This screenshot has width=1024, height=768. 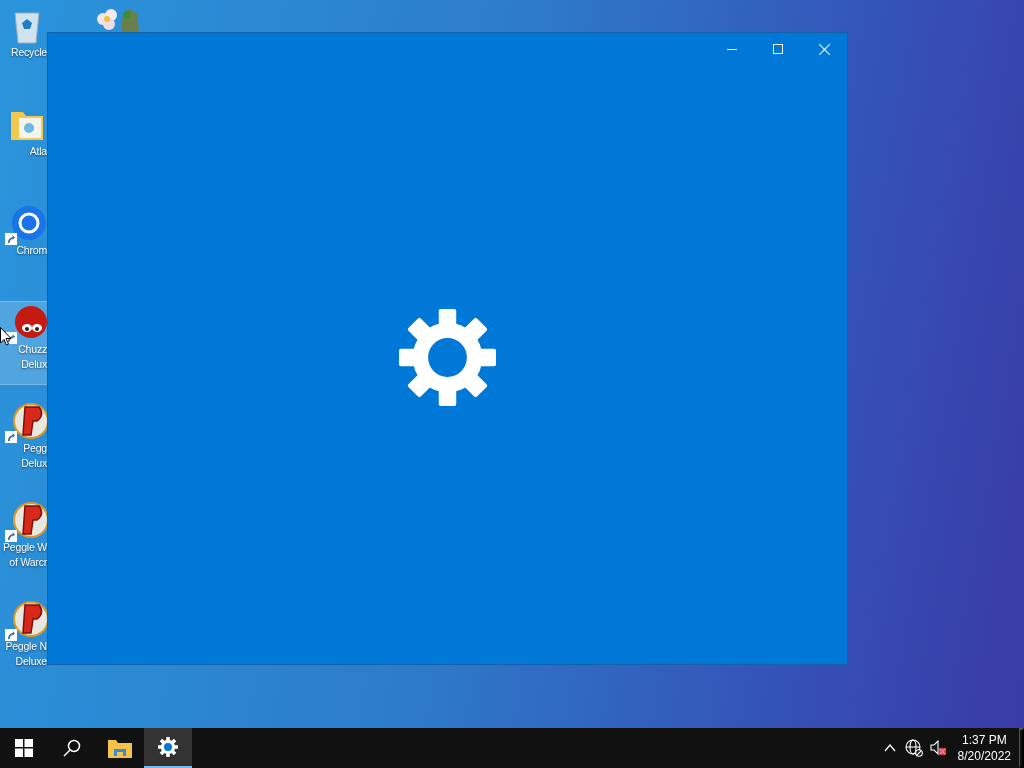 I want to click on globe-icon, so click(x=913, y=748).